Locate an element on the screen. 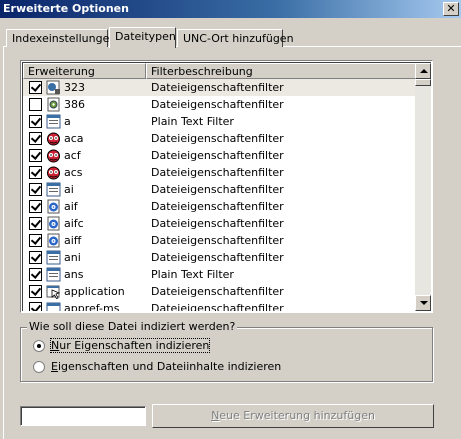  table-row: a Plain Text Filter is located at coordinates (220, 121).